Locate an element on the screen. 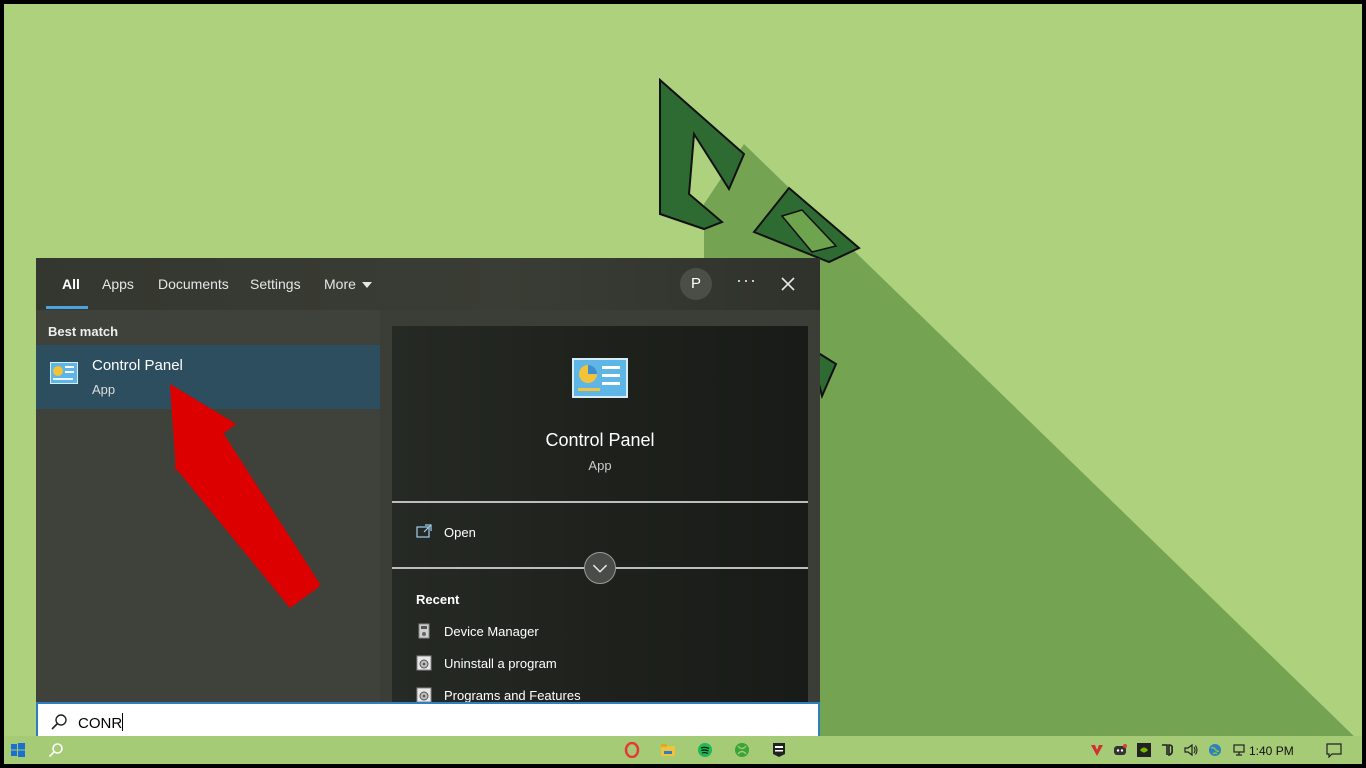 This screenshot has width=1366, height=768. file-explorer-icon is located at coordinates (668, 750).